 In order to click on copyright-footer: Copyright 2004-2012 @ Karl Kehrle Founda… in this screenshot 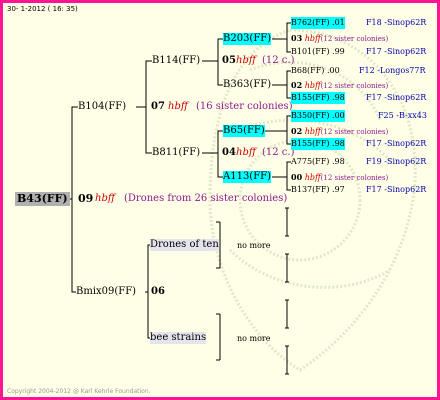, I will do `click(79, 391)`.